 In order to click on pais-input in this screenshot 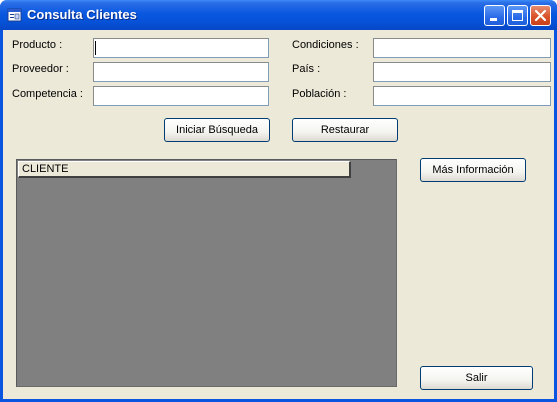, I will do `click(462, 72)`.